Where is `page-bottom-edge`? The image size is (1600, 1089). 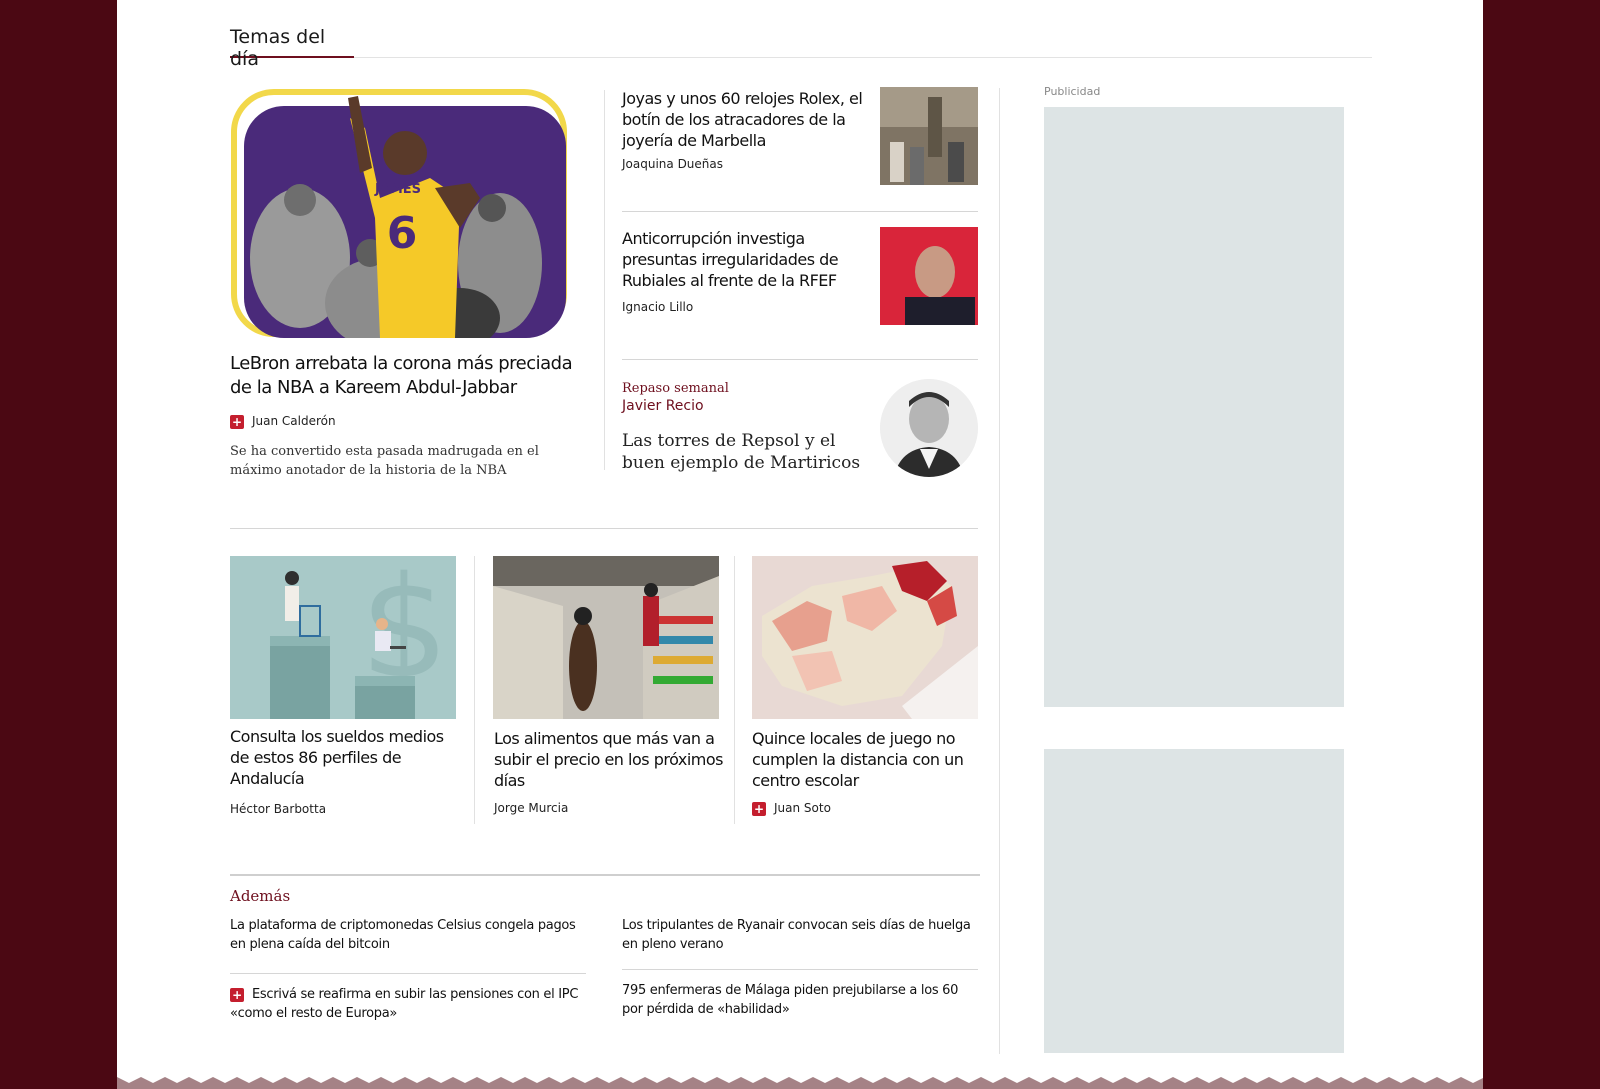
page-bottom-edge is located at coordinates (800, 1080).